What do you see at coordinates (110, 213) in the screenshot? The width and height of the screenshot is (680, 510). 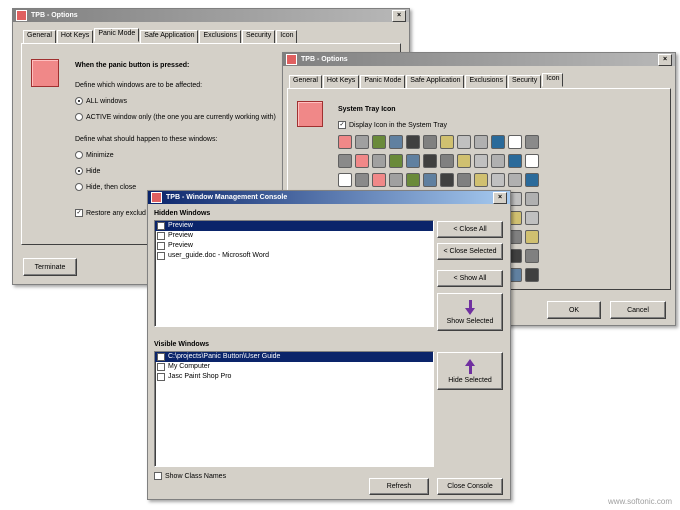 I see `restore-checkbox: ✓ Restore any exclud` at bounding box center [110, 213].